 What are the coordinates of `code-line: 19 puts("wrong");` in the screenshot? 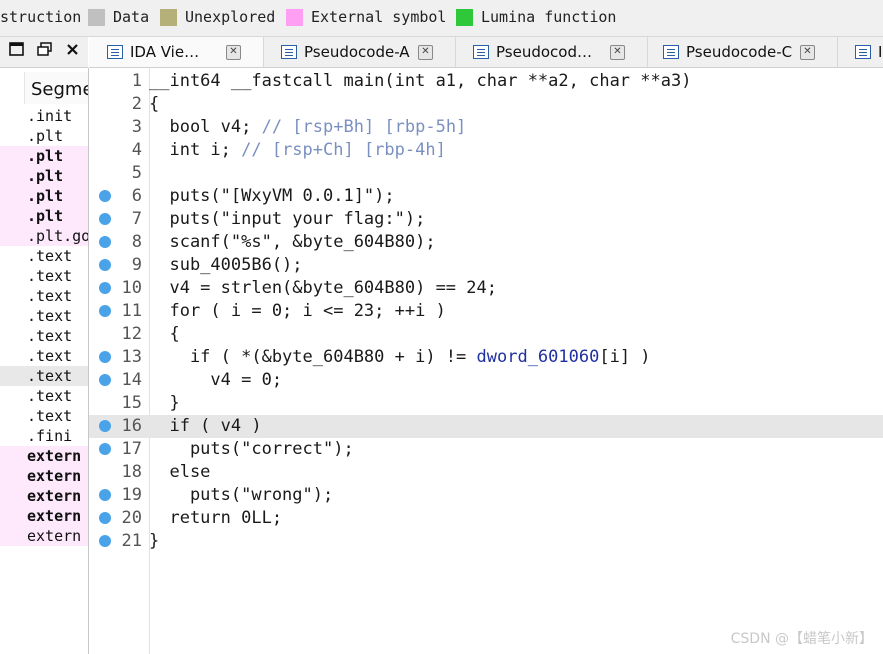 It's located at (486, 495).